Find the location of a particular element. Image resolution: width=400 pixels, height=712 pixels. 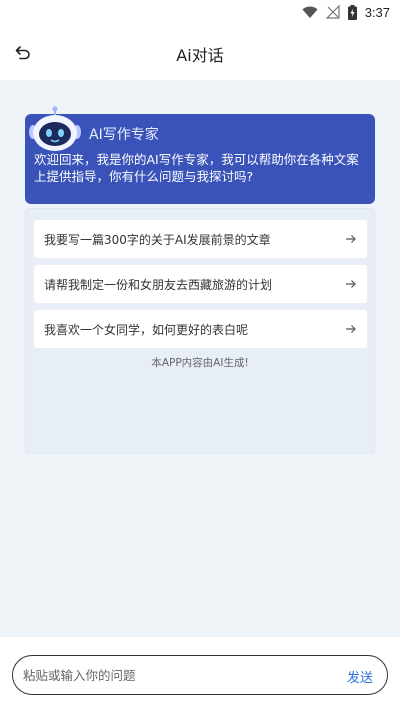

suggestion-text: 请帮我制定一份和女朋友去西藏旅游的计划 is located at coordinates (158, 285).